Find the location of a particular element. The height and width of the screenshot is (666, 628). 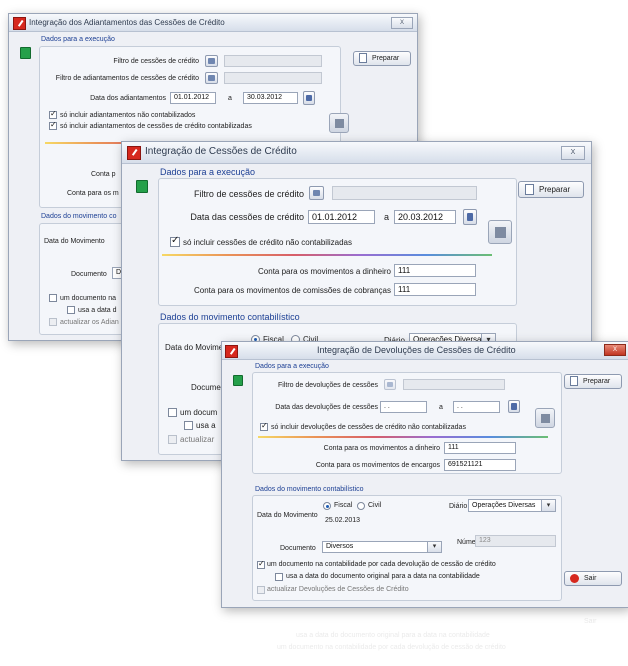

section-mov-title: Dados do movimento co is located at coordinates (79, 216).